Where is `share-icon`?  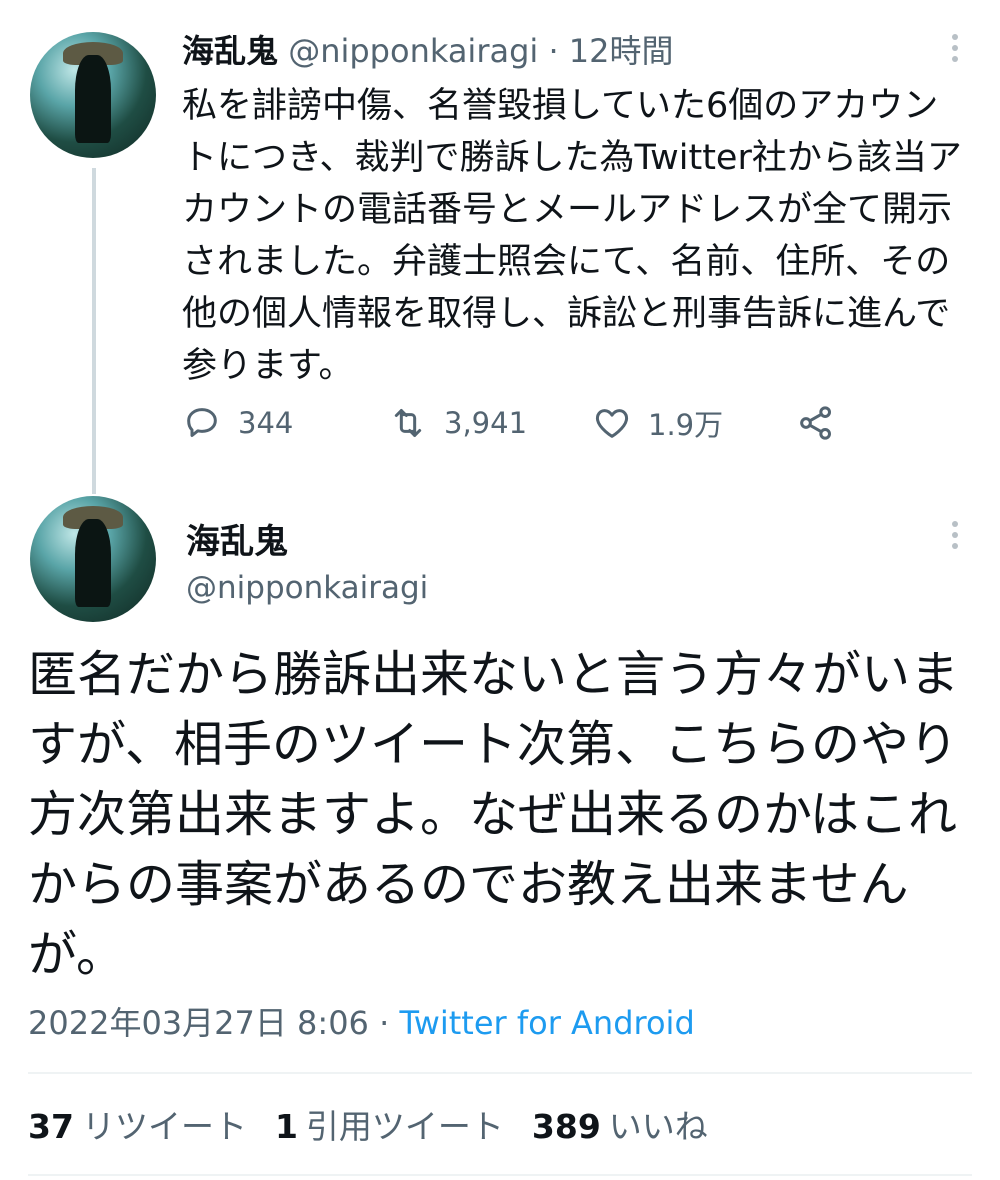
share-icon is located at coordinates (815, 423).